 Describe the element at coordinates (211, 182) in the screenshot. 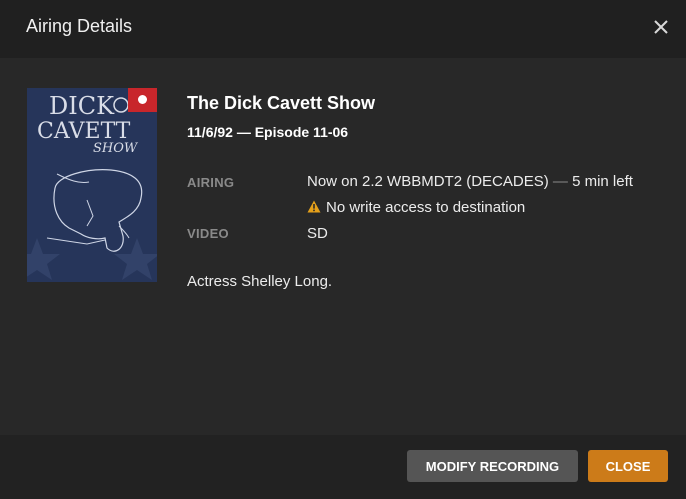

I see `airing-label: AIRING` at that location.